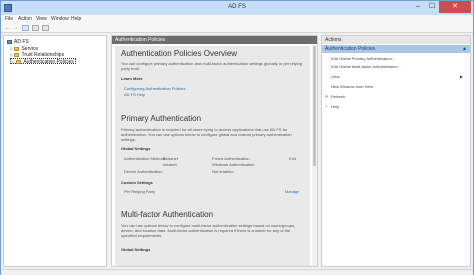  Describe the element at coordinates (292, 158) in the screenshot. I see `edit-link: Edit` at that location.